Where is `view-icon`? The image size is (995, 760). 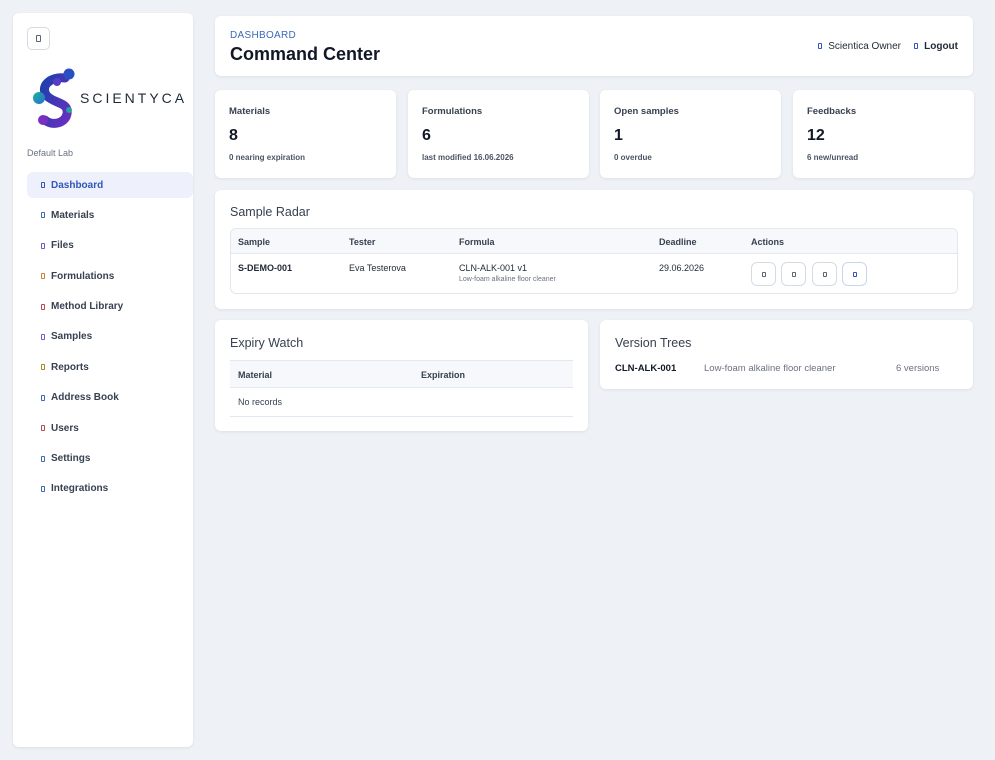 view-icon is located at coordinates (763, 274).